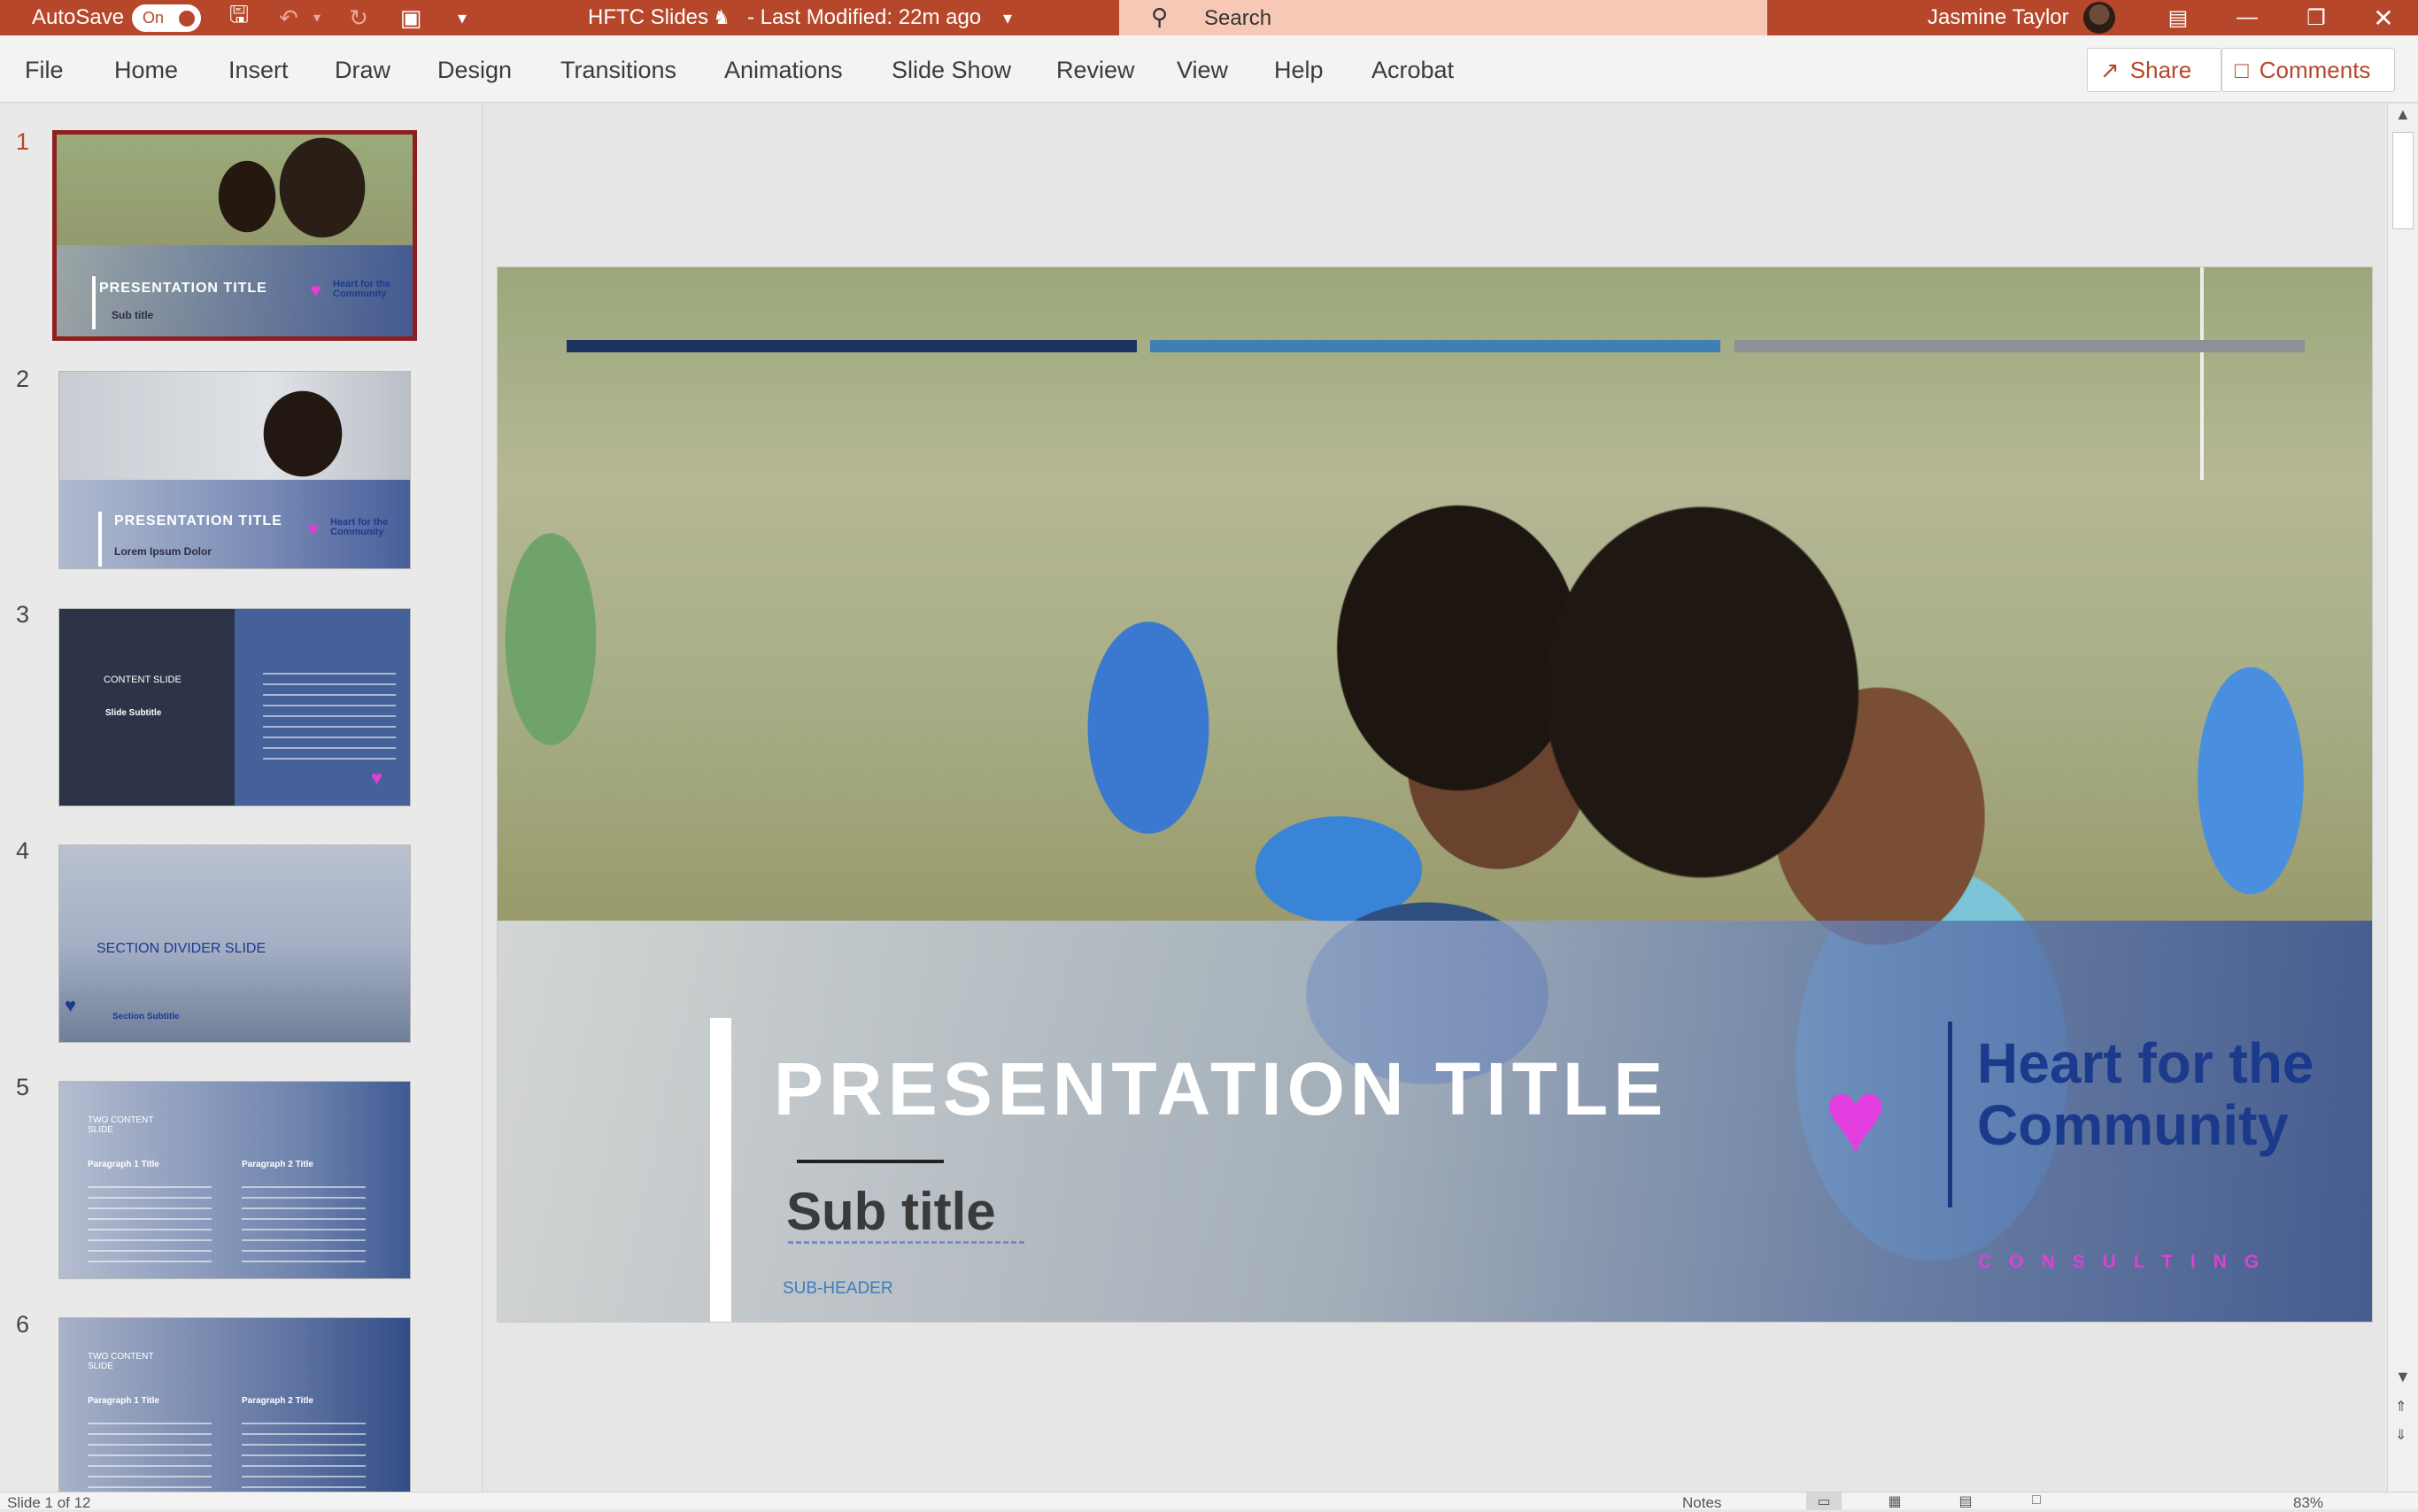 Image resolution: width=2418 pixels, height=1512 pixels. I want to click on thumbnail-para1: Paragraph 1 Title, so click(124, 1401).